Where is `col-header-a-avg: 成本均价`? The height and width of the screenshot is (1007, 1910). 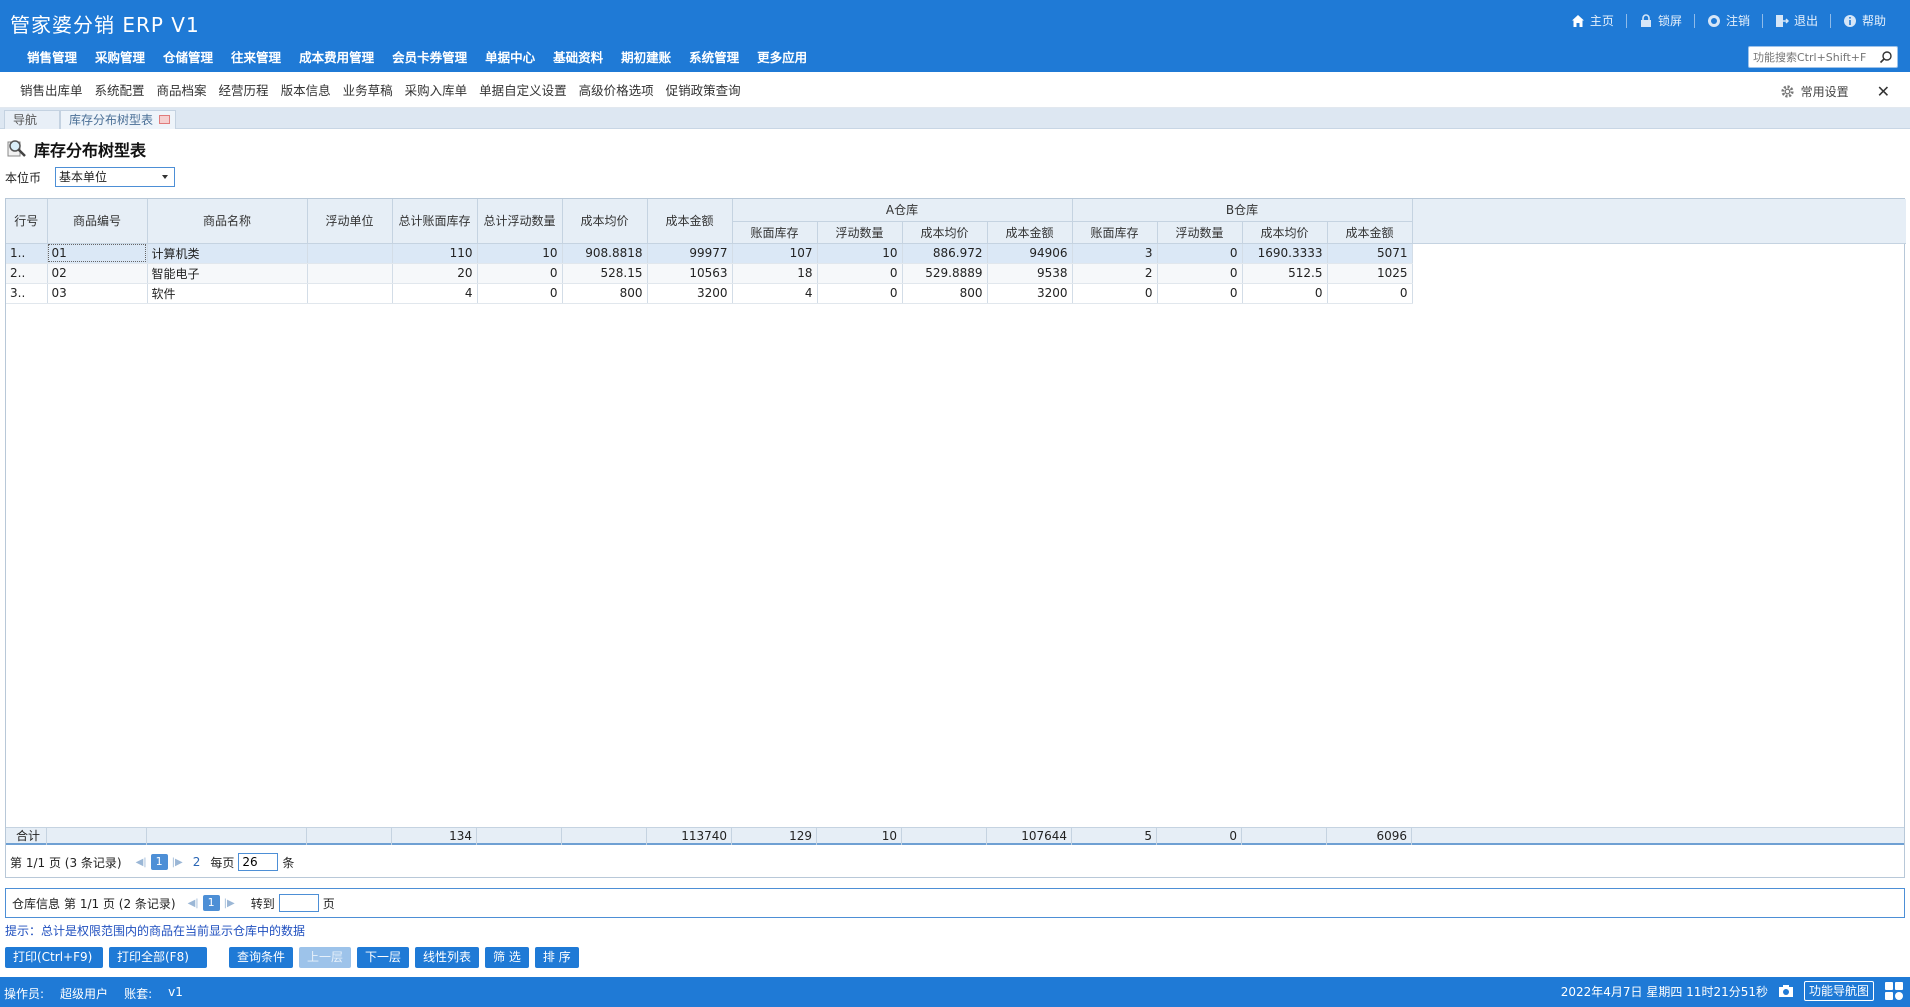
col-header-a-avg: 成本均价 is located at coordinates (945, 232).